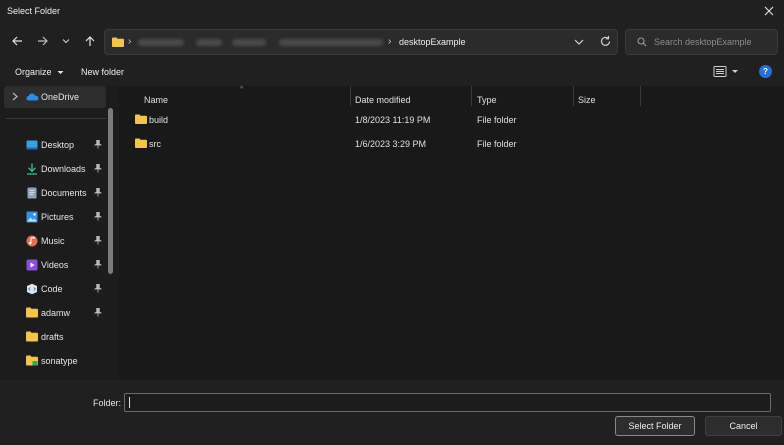 This screenshot has height=445, width=784. Describe the element at coordinates (605, 42) in the screenshot. I see `refresh-icon` at that location.